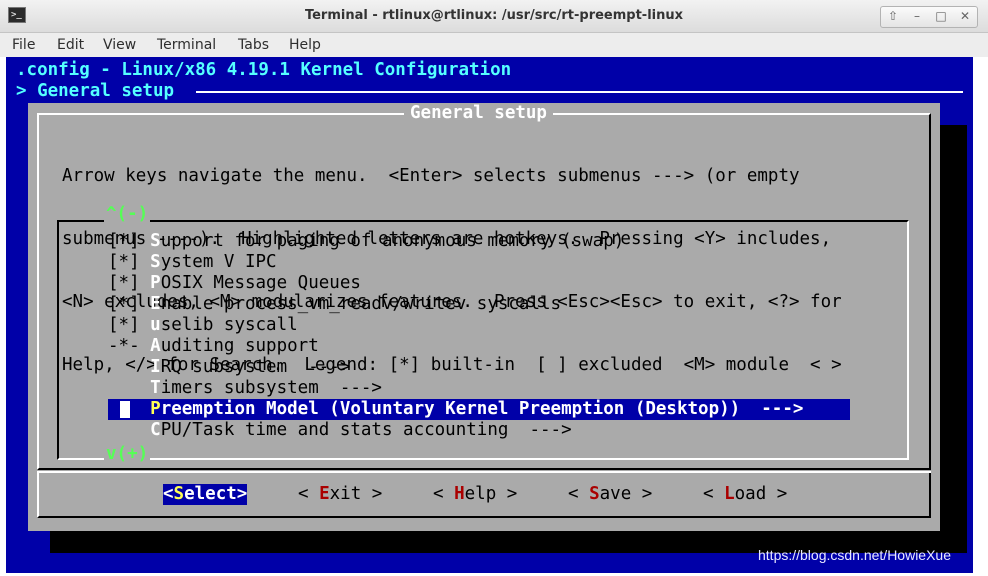 The height and width of the screenshot is (576, 988). What do you see at coordinates (366, 430) in the screenshot?
I see `item-label: PU/Task time and stats accounting --->` at bounding box center [366, 430].